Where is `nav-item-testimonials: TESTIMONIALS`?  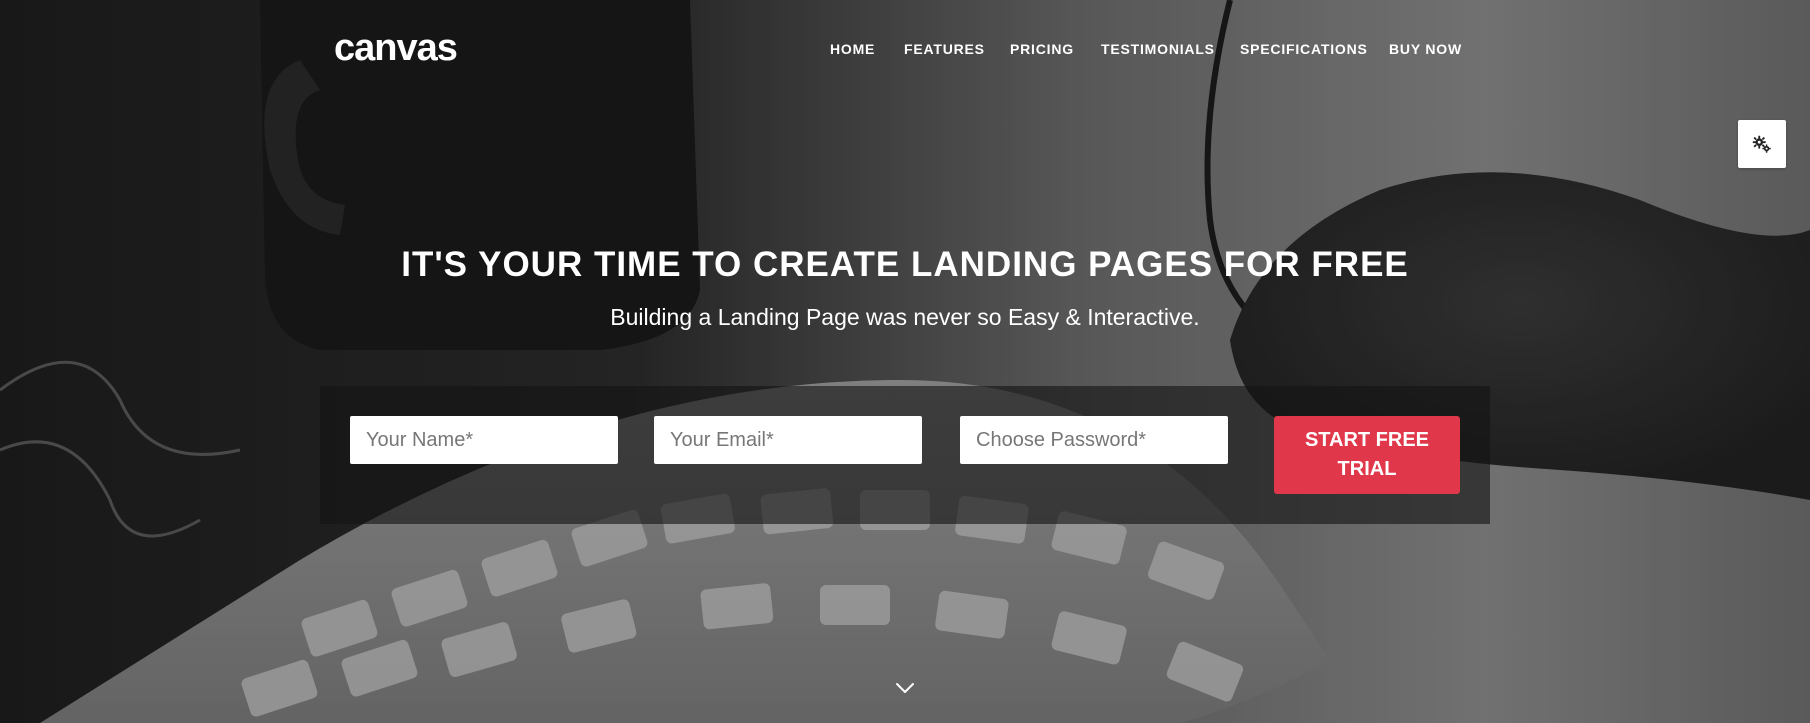 nav-item-testimonials: TESTIMONIALS is located at coordinates (1158, 49).